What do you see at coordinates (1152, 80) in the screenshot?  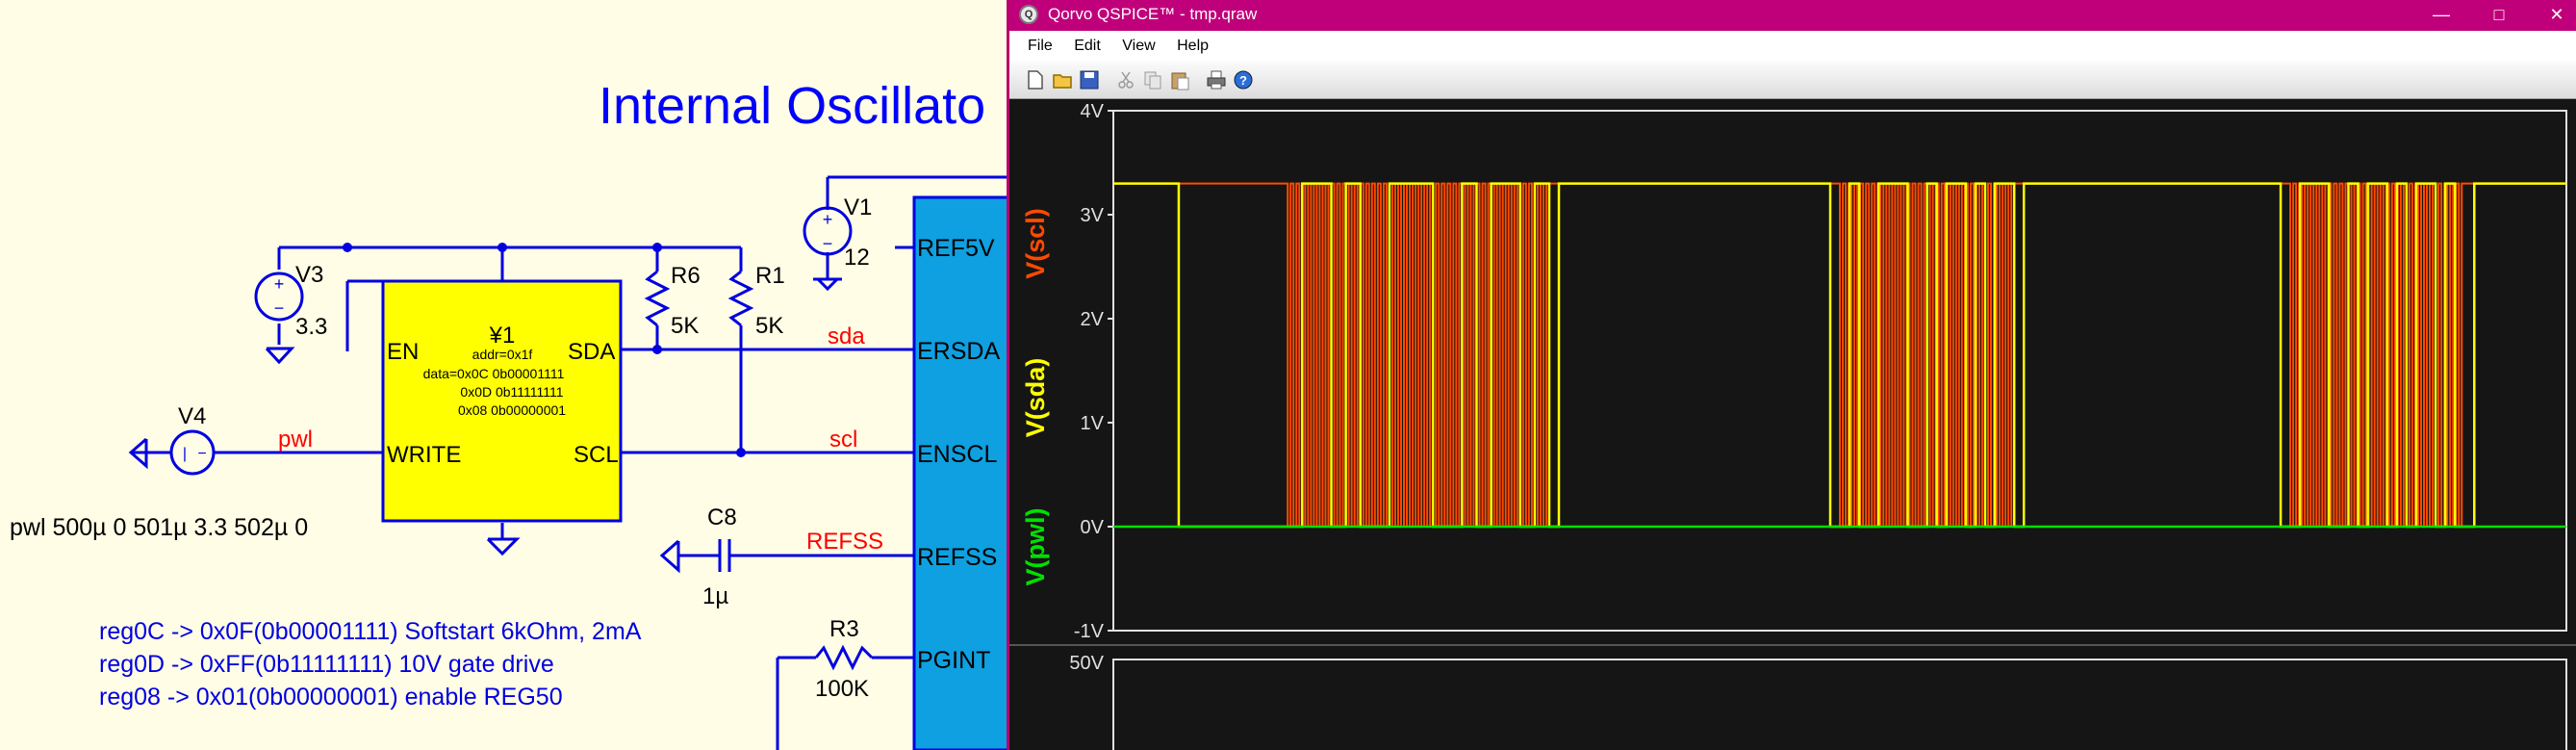 I see `copy-icon` at bounding box center [1152, 80].